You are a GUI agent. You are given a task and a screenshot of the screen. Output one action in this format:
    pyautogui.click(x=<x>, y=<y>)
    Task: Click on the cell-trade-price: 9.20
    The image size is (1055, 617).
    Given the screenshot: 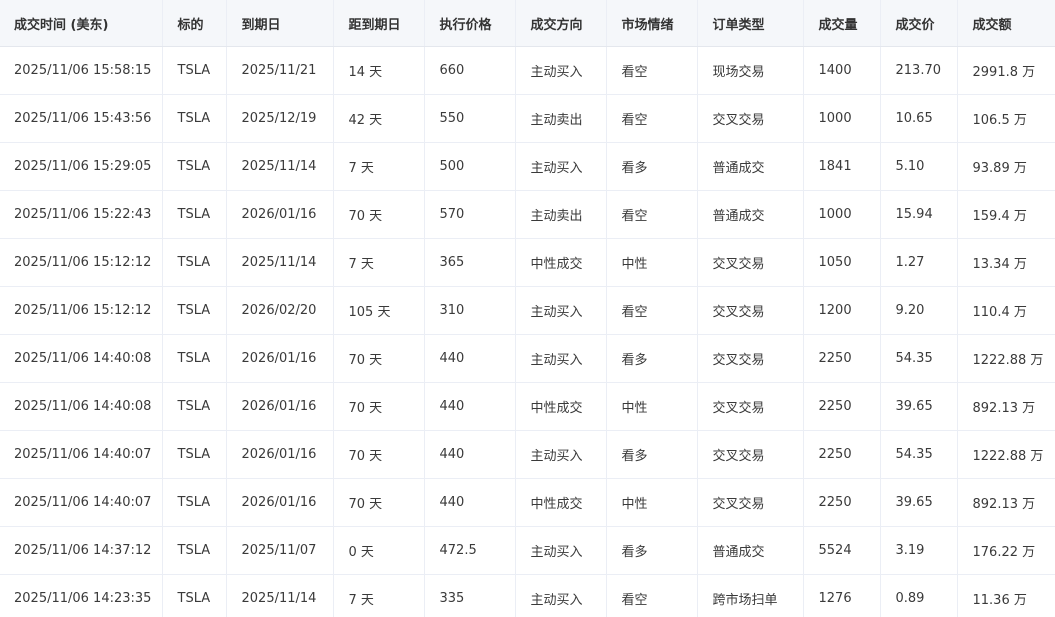 What is the action you would take?
    pyautogui.click(x=919, y=310)
    